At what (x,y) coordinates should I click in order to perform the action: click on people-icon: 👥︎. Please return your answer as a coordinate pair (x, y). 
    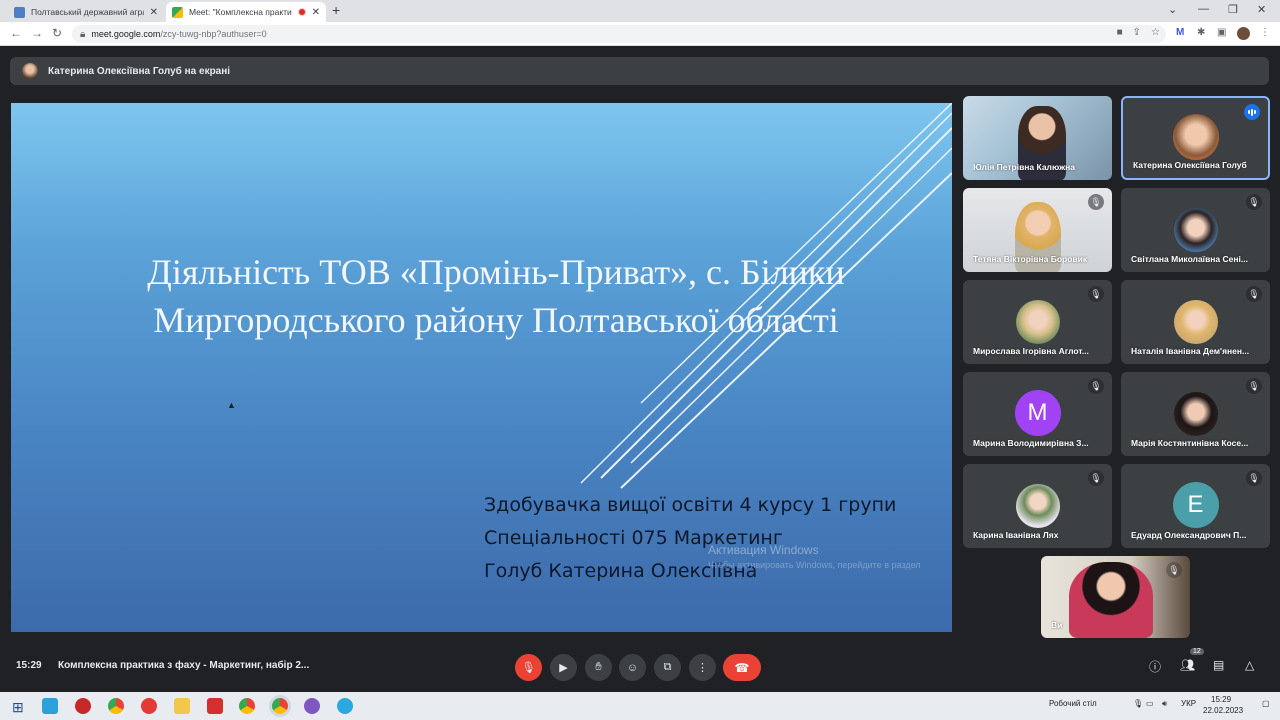
    Looking at the image, I should click on (1187, 665).